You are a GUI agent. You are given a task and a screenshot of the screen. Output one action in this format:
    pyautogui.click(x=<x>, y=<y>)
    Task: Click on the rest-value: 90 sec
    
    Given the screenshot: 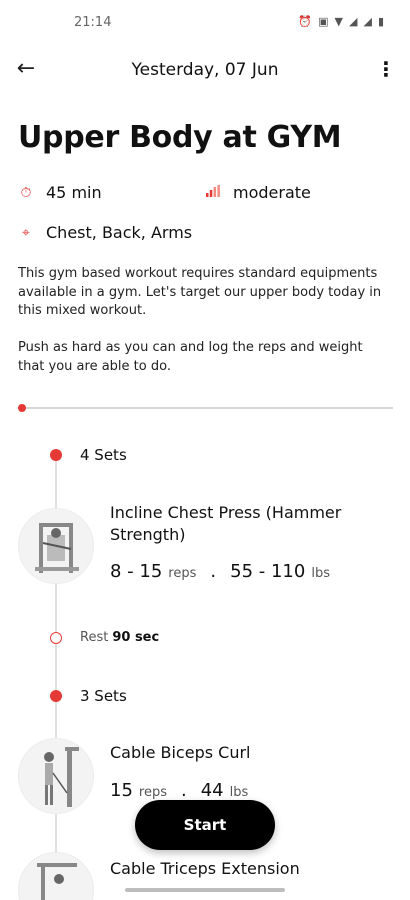 What is the action you would take?
    pyautogui.click(x=136, y=637)
    